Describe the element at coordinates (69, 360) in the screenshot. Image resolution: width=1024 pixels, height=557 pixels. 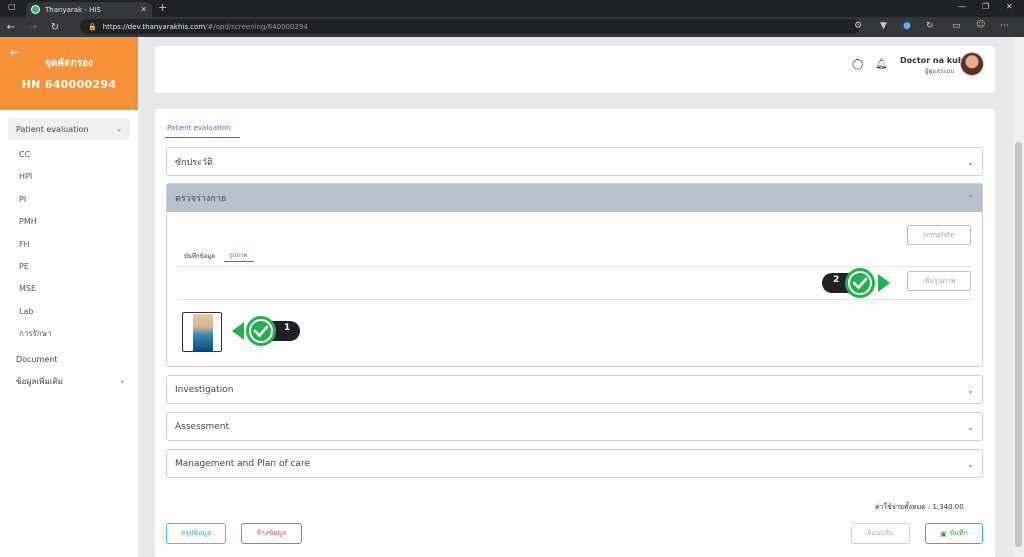
I see `sidebar-item-document: Document` at that location.